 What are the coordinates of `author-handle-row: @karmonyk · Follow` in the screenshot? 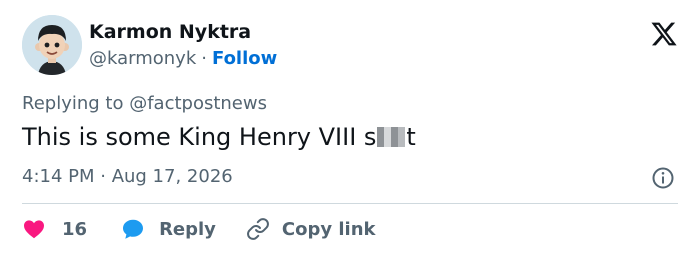 It's located at (183, 58).